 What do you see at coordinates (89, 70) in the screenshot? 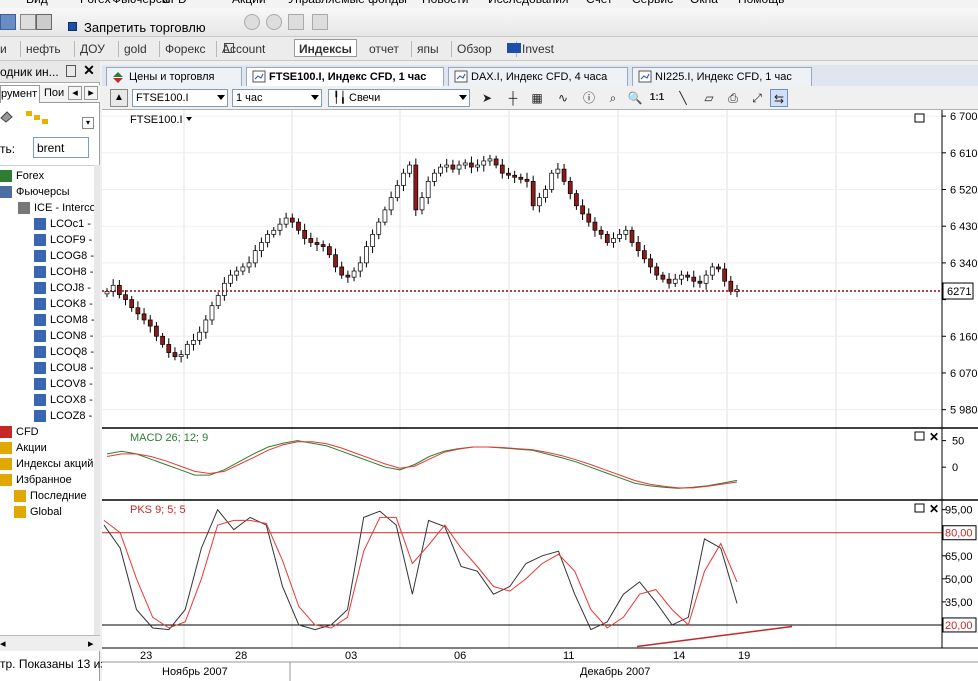
I see `close-icon: ✕` at bounding box center [89, 70].